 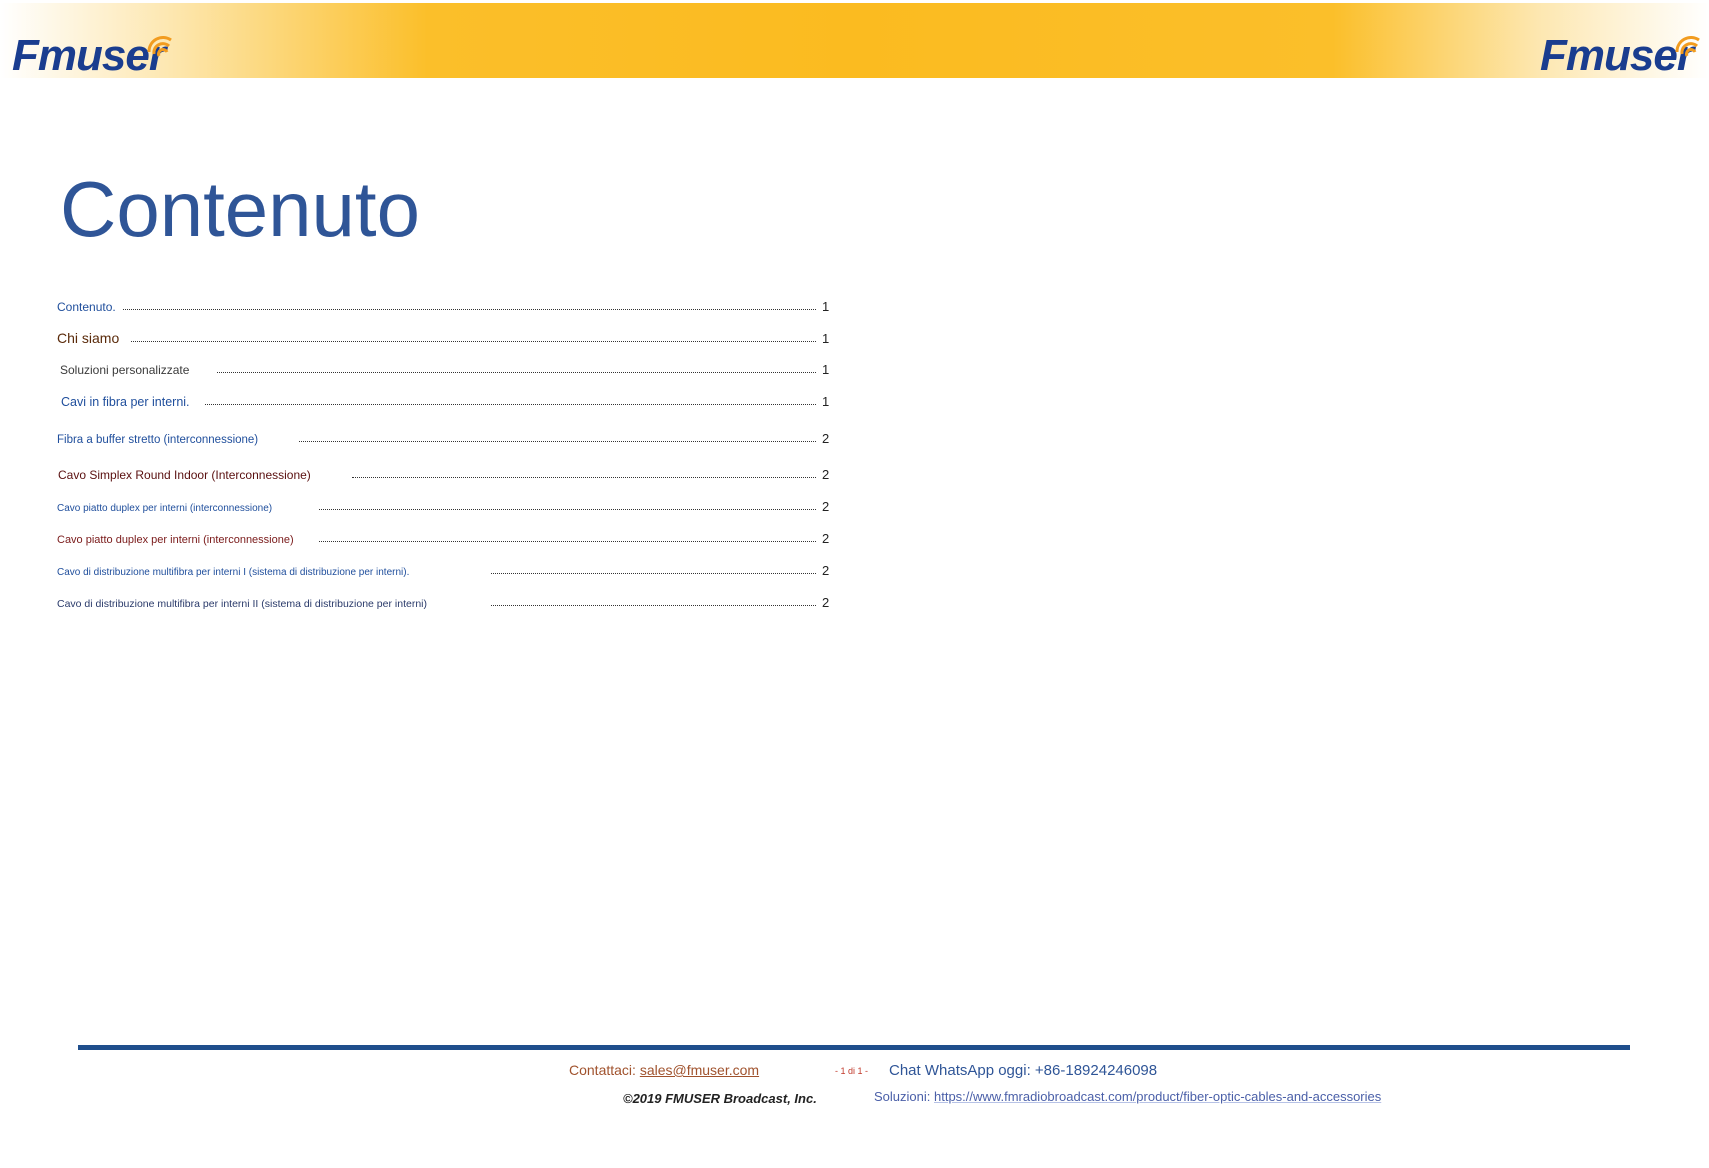 What do you see at coordinates (854, 1047) in the screenshot?
I see `footer-rule` at bounding box center [854, 1047].